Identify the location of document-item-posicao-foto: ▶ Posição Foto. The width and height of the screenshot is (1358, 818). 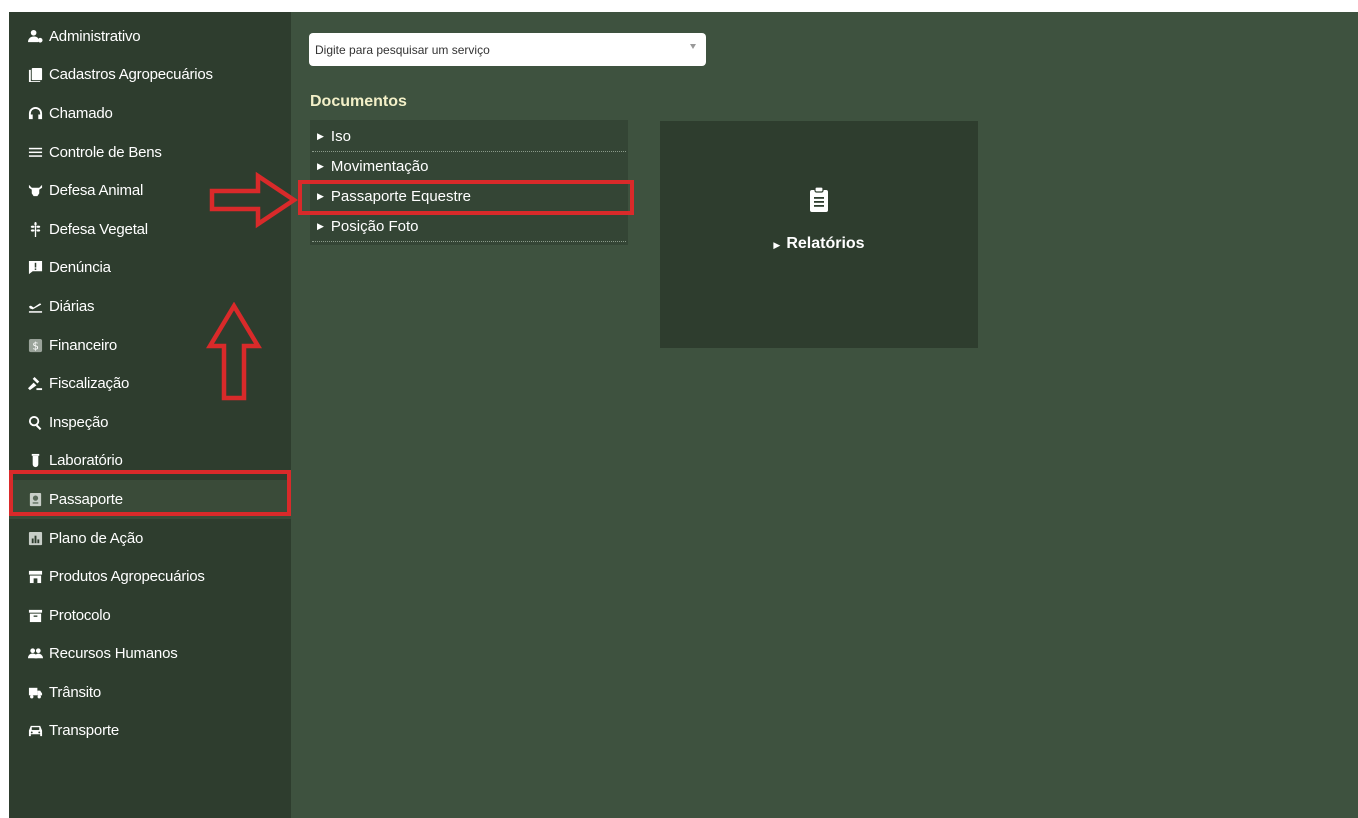
(469, 227).